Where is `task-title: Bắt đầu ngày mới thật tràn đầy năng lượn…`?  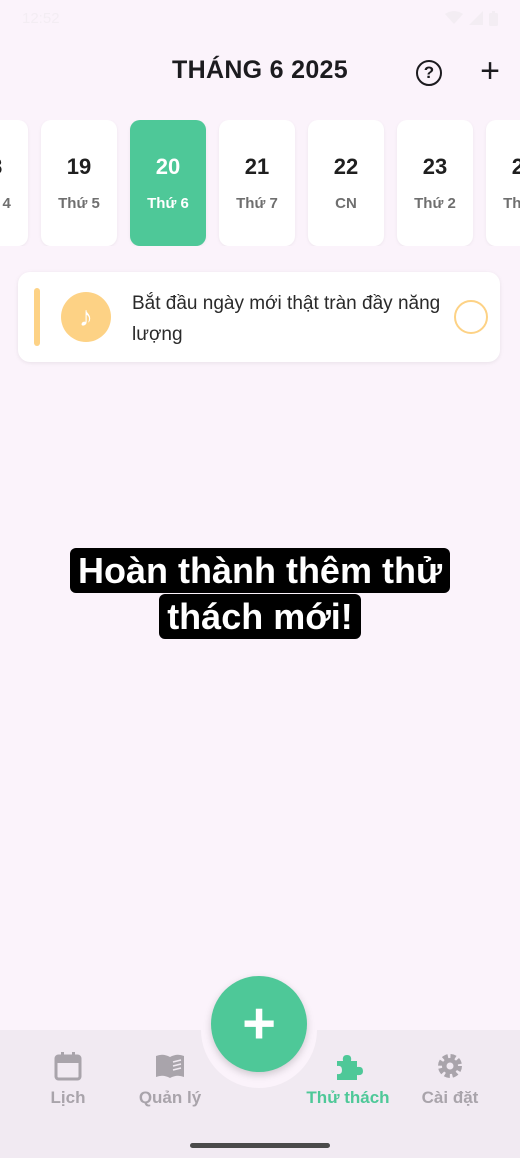 task-title: Bắt đầu ngày mới thật tràn đầy năng lượn… is located at coordinates (286, 319).